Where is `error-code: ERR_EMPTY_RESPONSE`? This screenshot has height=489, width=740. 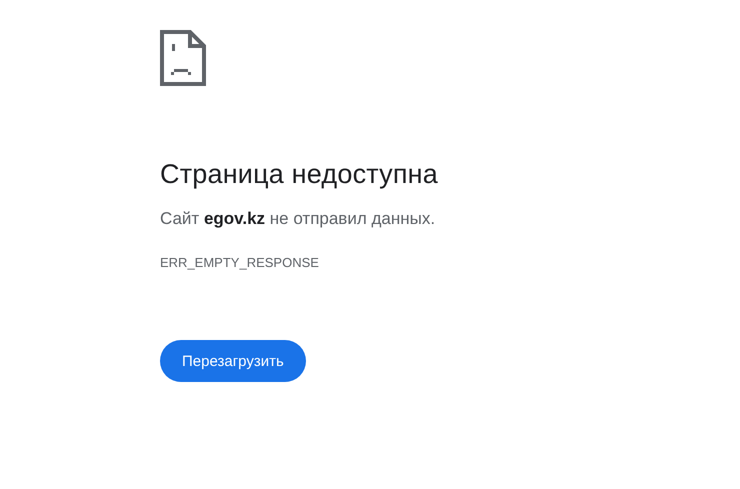
error-code: ERR_EMPTY_RESPONSE is located at coordinates (239, 263).